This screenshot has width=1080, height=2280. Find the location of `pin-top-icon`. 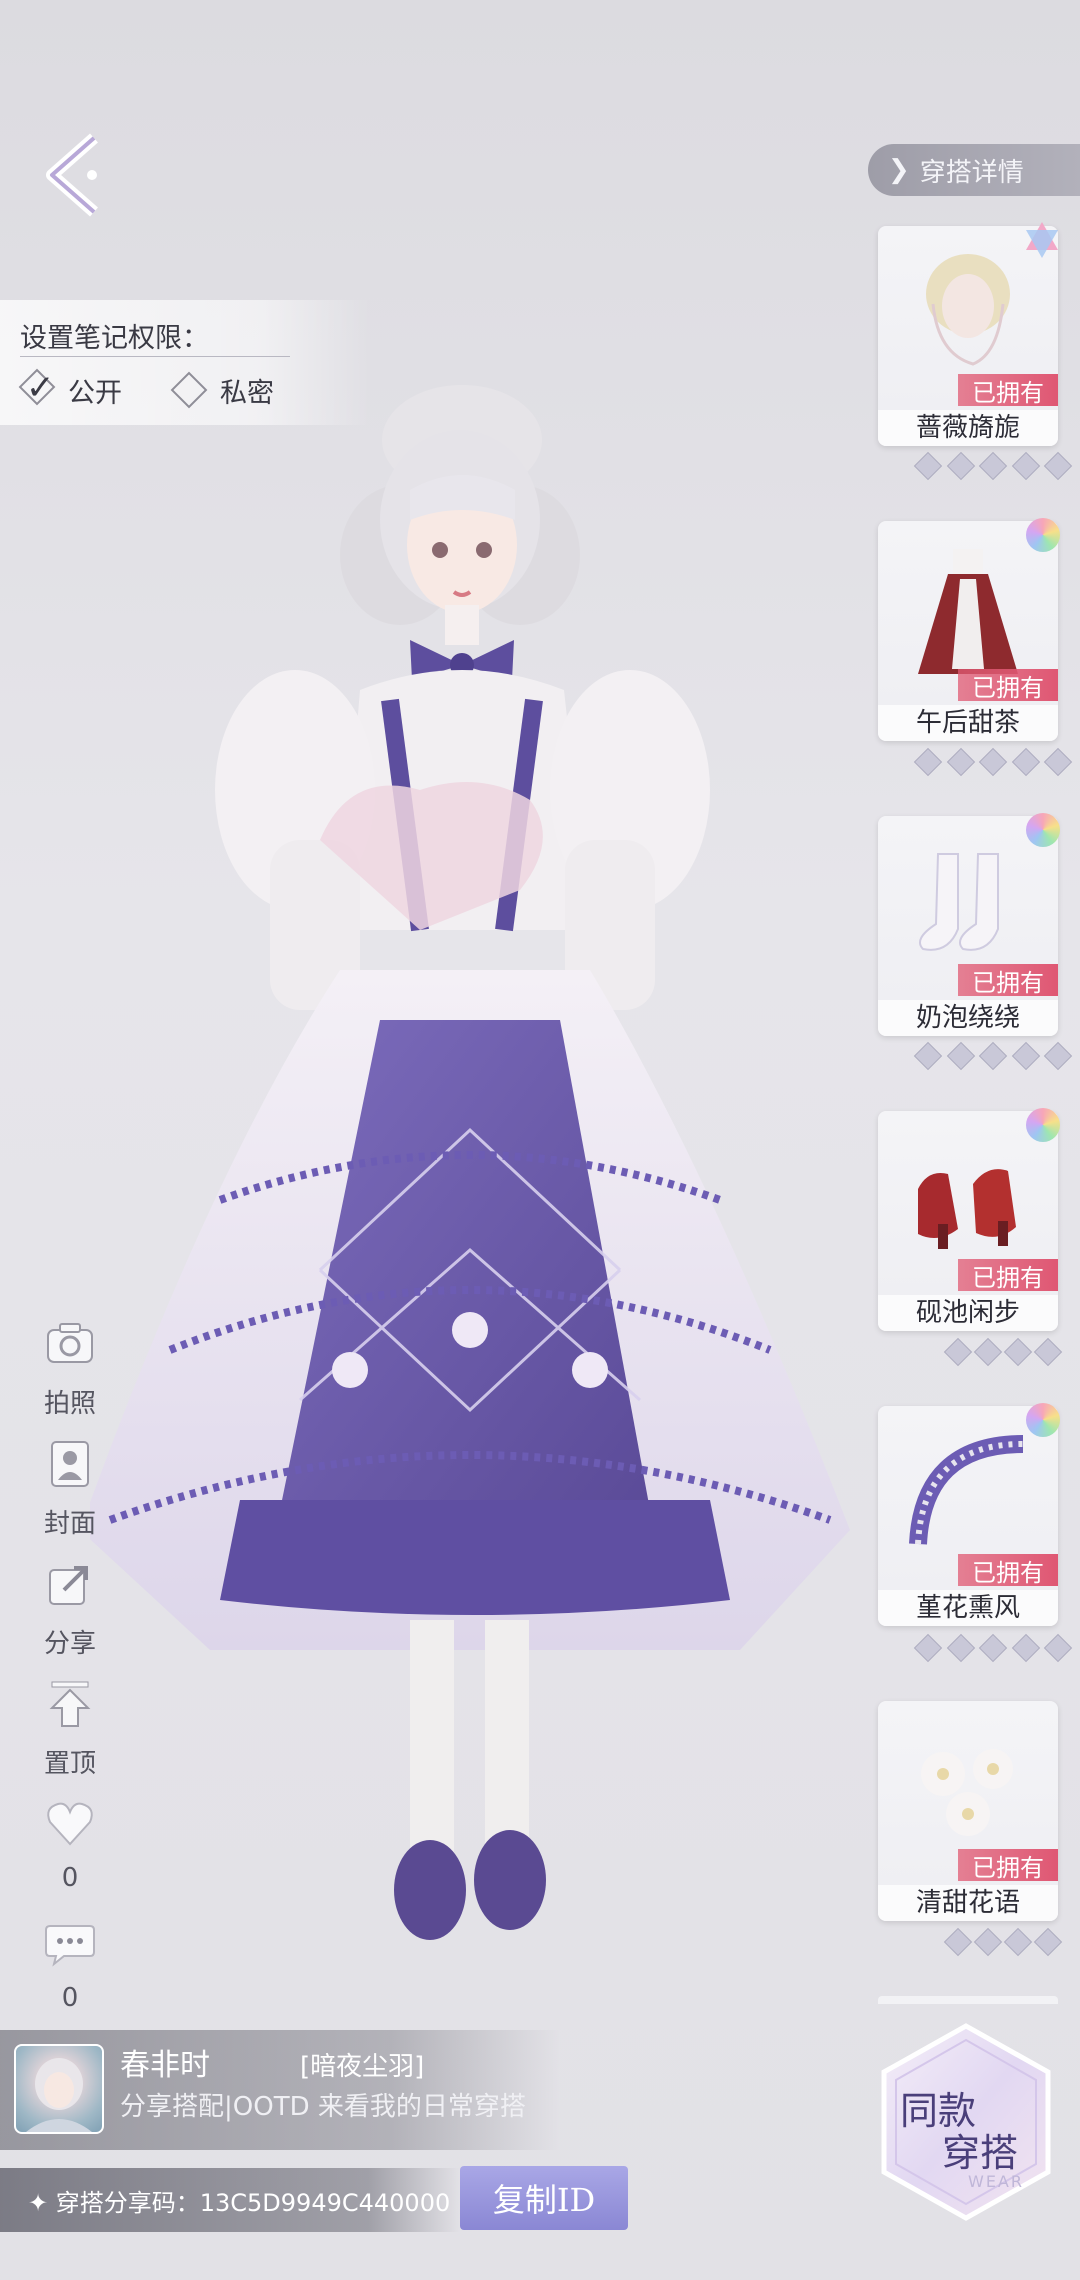

pin-top-icon is located at coordinates (70, 1704).